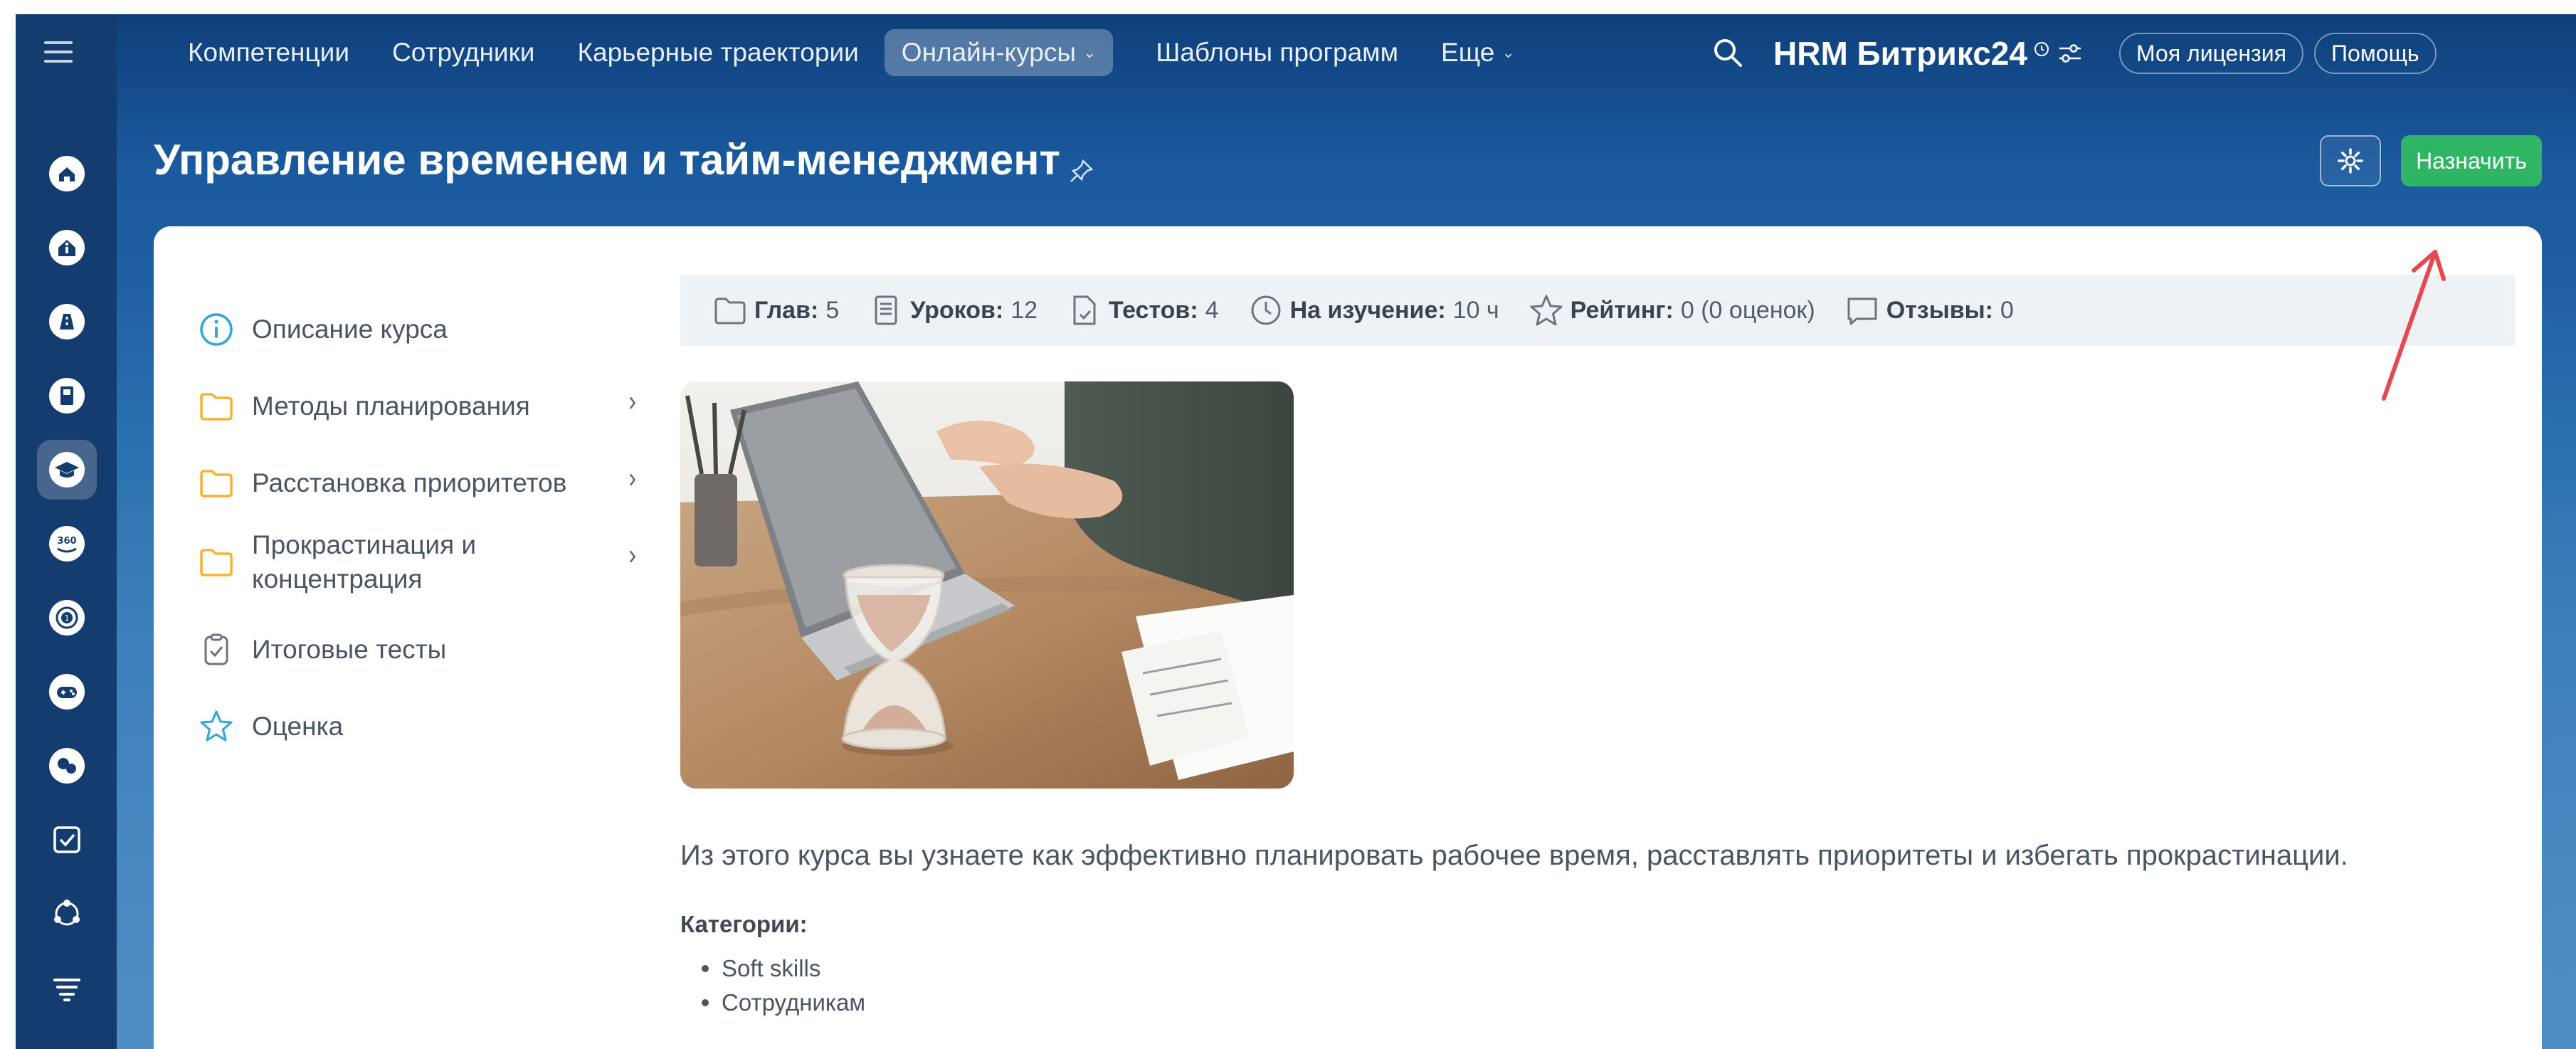 The width and height of the screenshot is (2576, 1049). I want to click on categories-label: Категории:, so click(744, 924).